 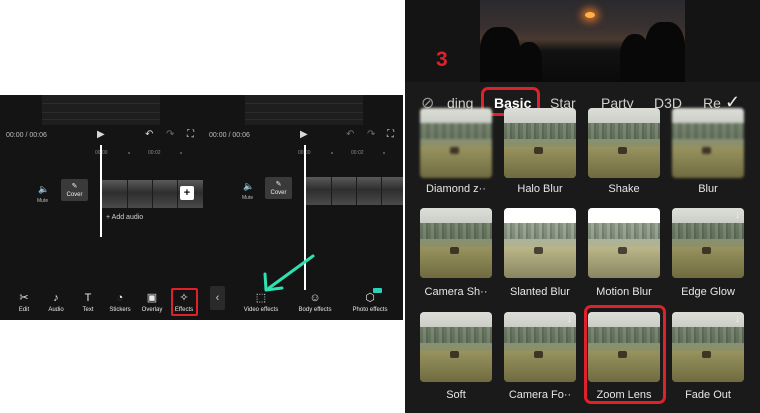 What do you see at coordinates (377, 290) in the screenshot?
I see `new-badge` at bounding box center [377, 290].